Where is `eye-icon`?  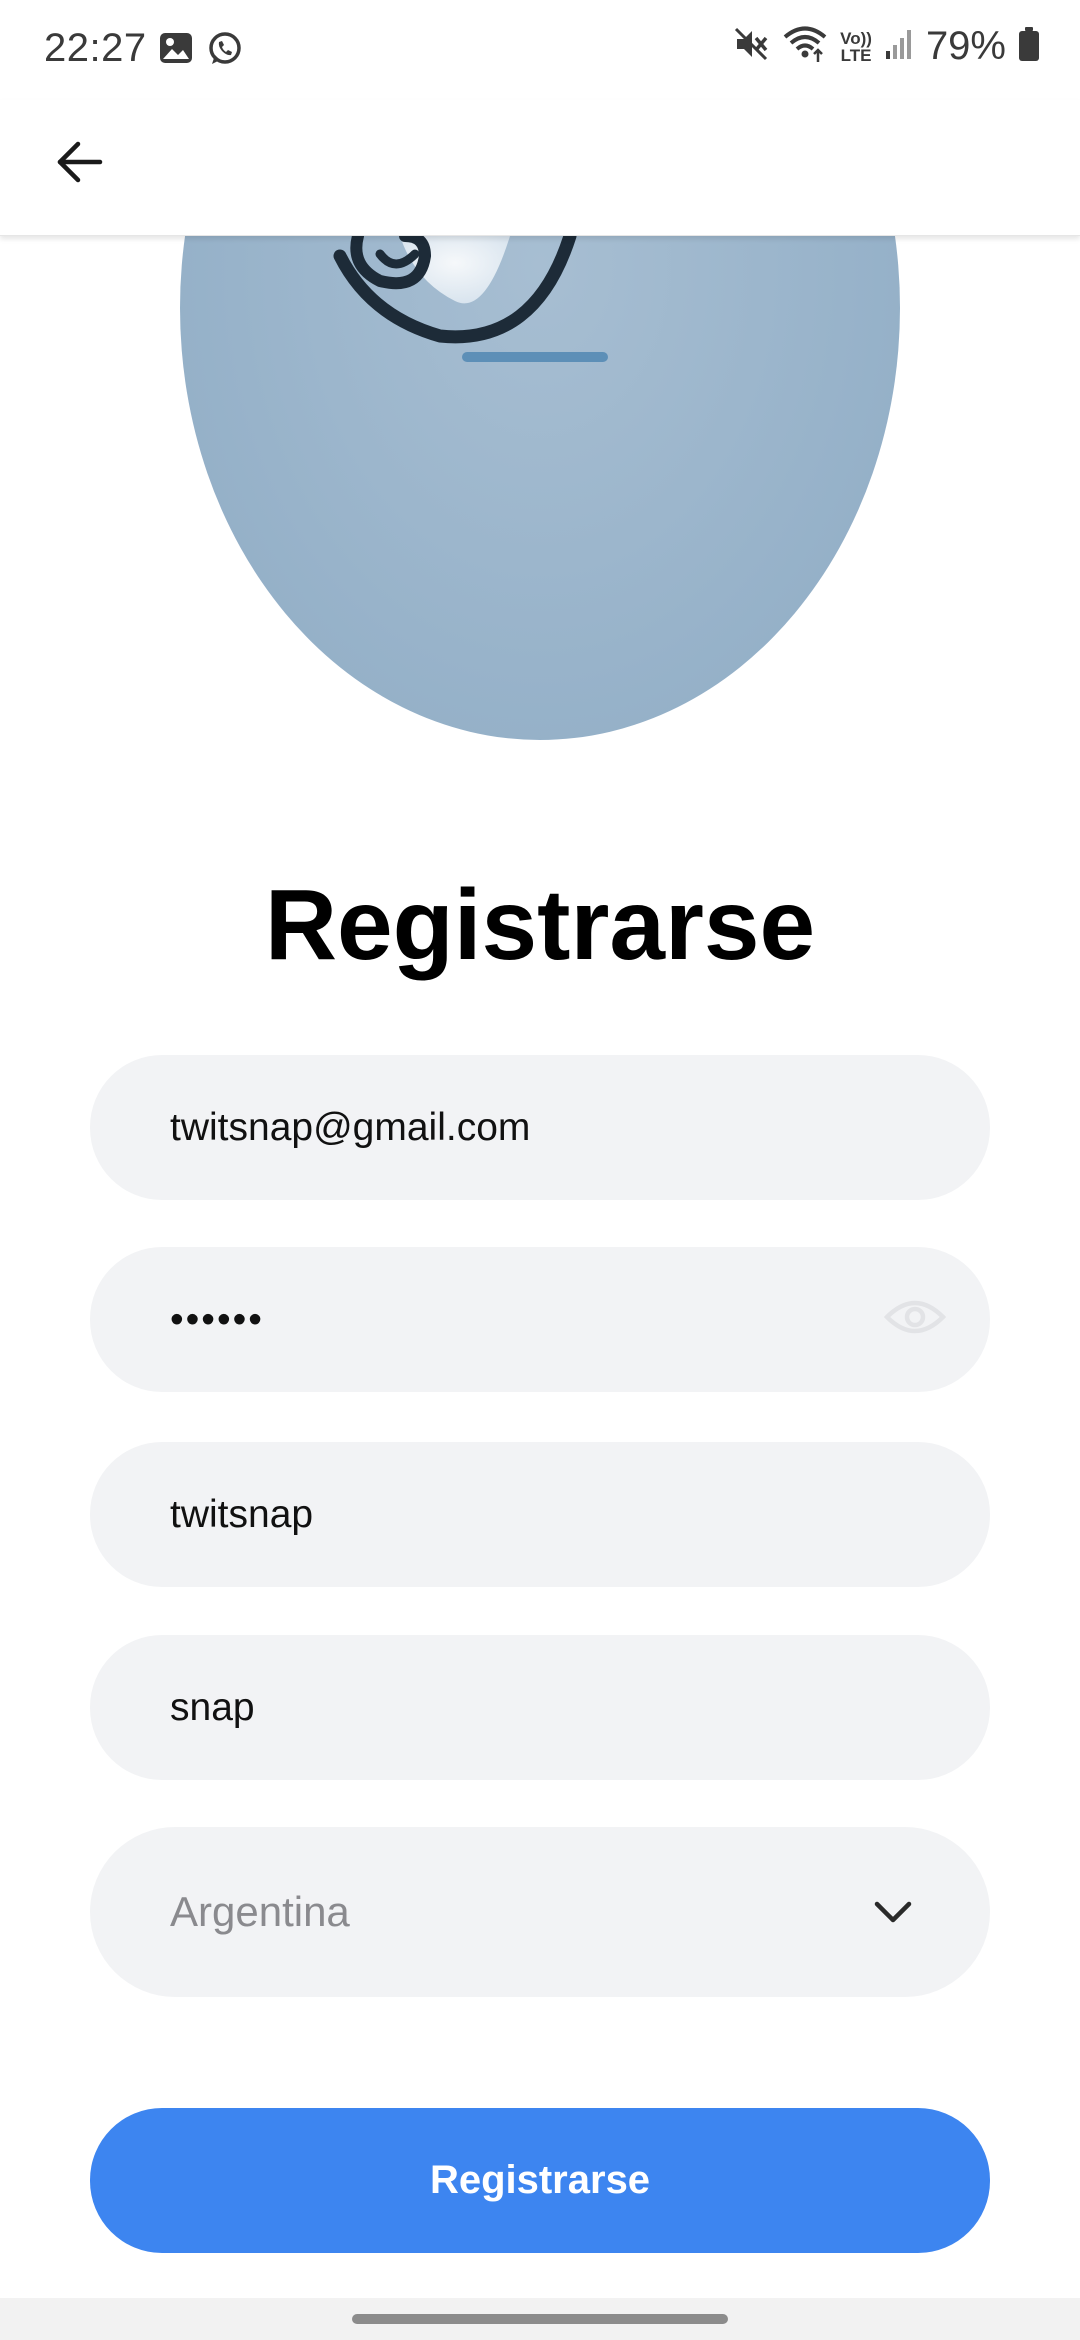
eye-icon is located at coordinates (915, 1319).